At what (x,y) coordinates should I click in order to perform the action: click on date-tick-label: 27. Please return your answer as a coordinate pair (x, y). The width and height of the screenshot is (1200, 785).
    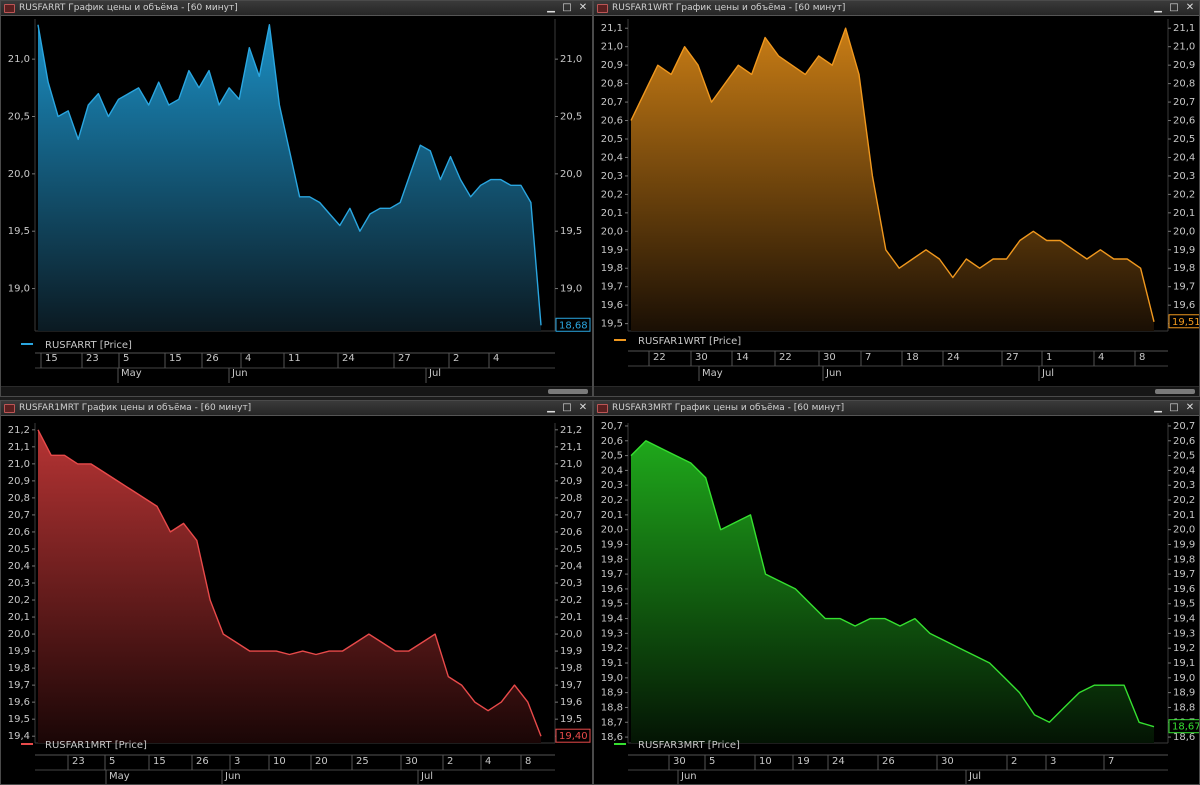
    Looking at the image, I should click on (404, 358).